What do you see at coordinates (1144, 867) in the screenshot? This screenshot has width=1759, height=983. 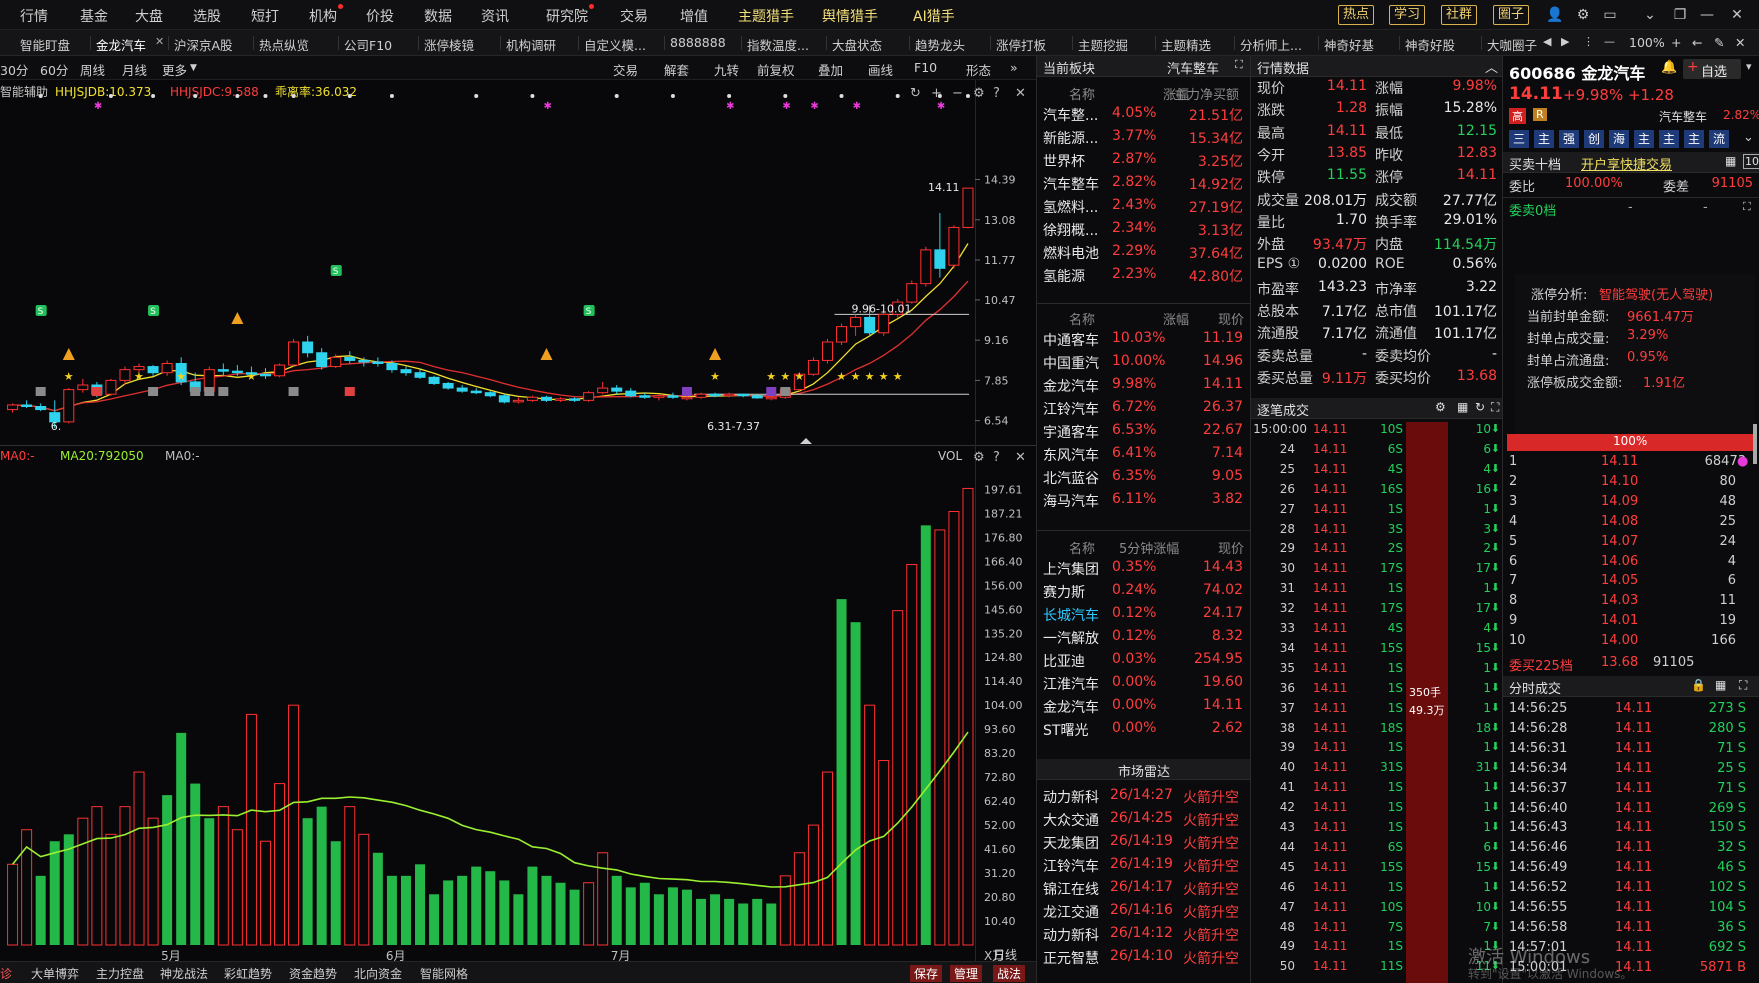 I see `radar-row: 江铃汽车 26/14:19 火箭升空` at bounding box center [1144, 867].